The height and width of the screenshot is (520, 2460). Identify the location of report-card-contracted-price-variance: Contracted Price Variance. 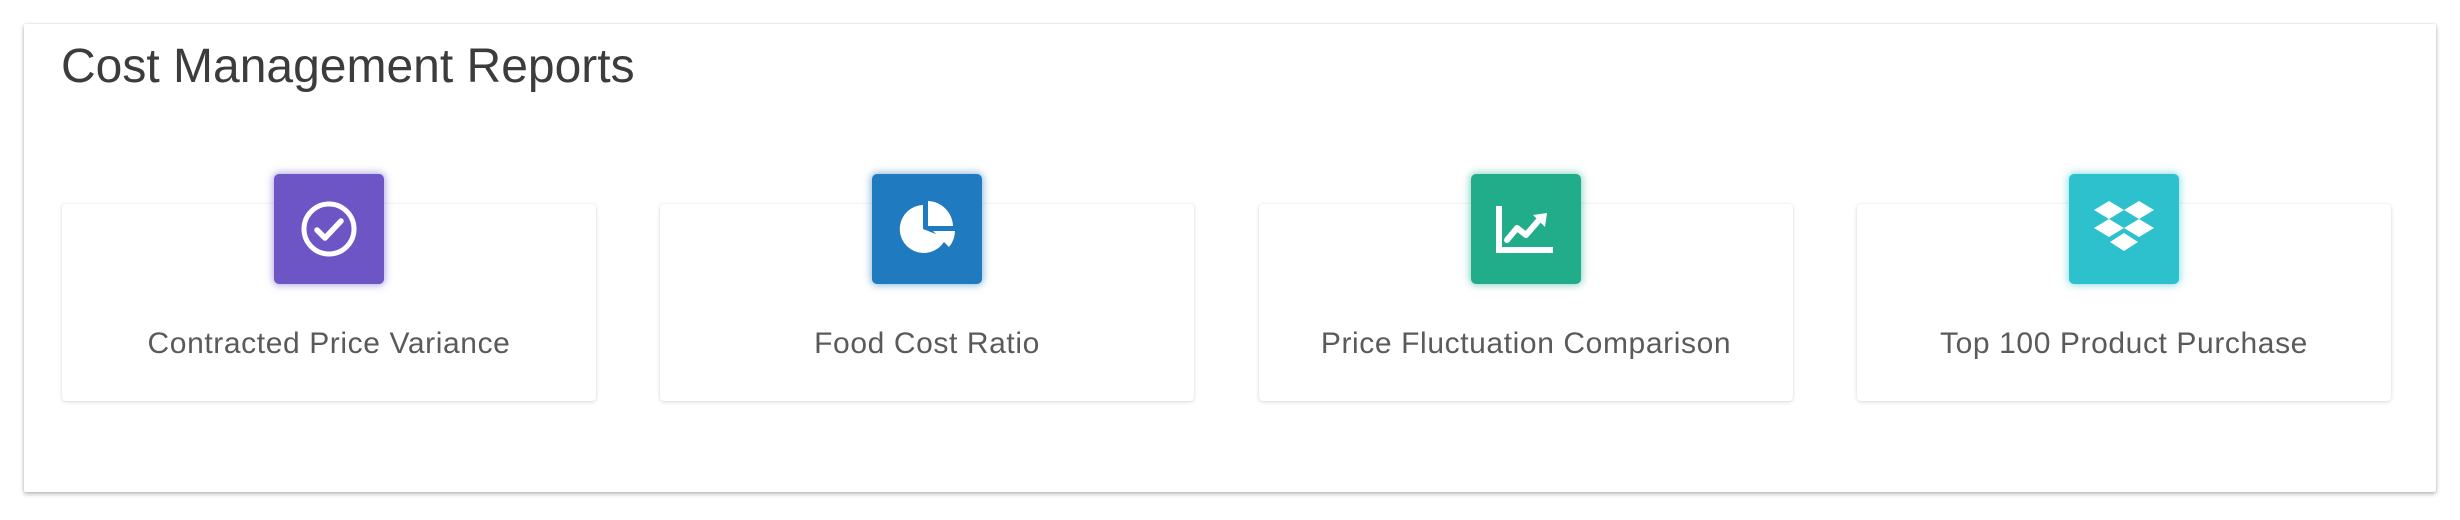
(329, 287).